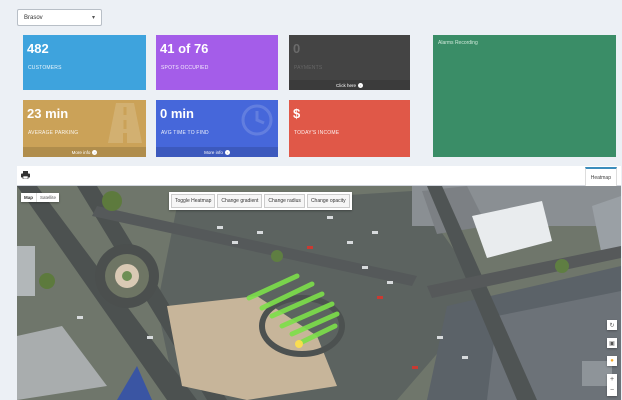 The height and width of the screenshot is (400, 622). What do you see at coordinates (328, 201) in the screenshot?
I see `change-opacity-button: Change opacity` at bounding box center [328, 201].